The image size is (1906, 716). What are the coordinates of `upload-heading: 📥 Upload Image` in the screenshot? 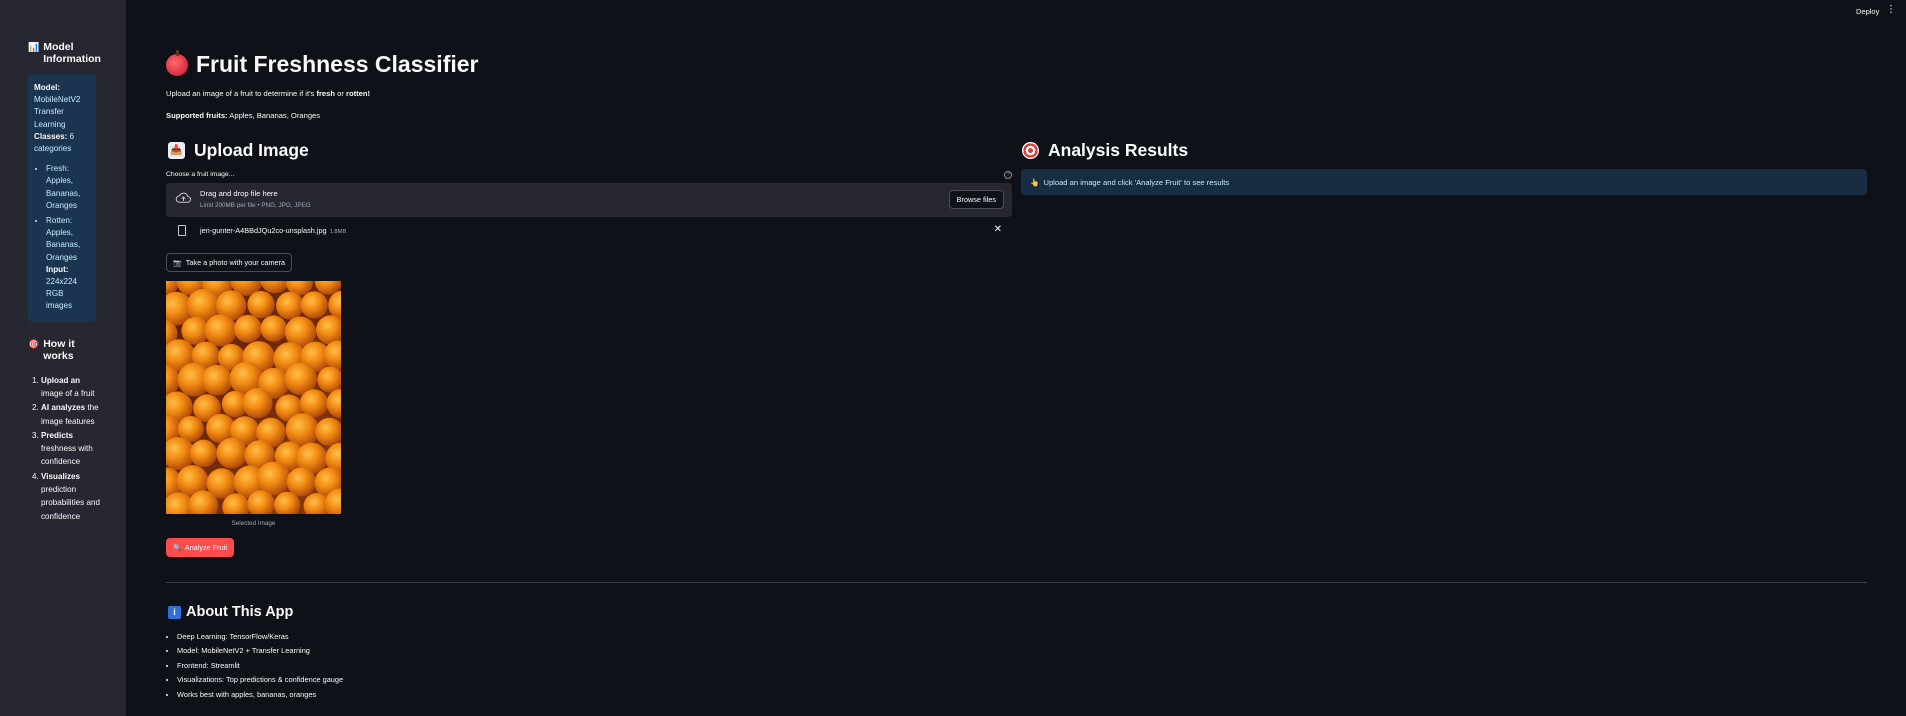 It's located at (238, 150).